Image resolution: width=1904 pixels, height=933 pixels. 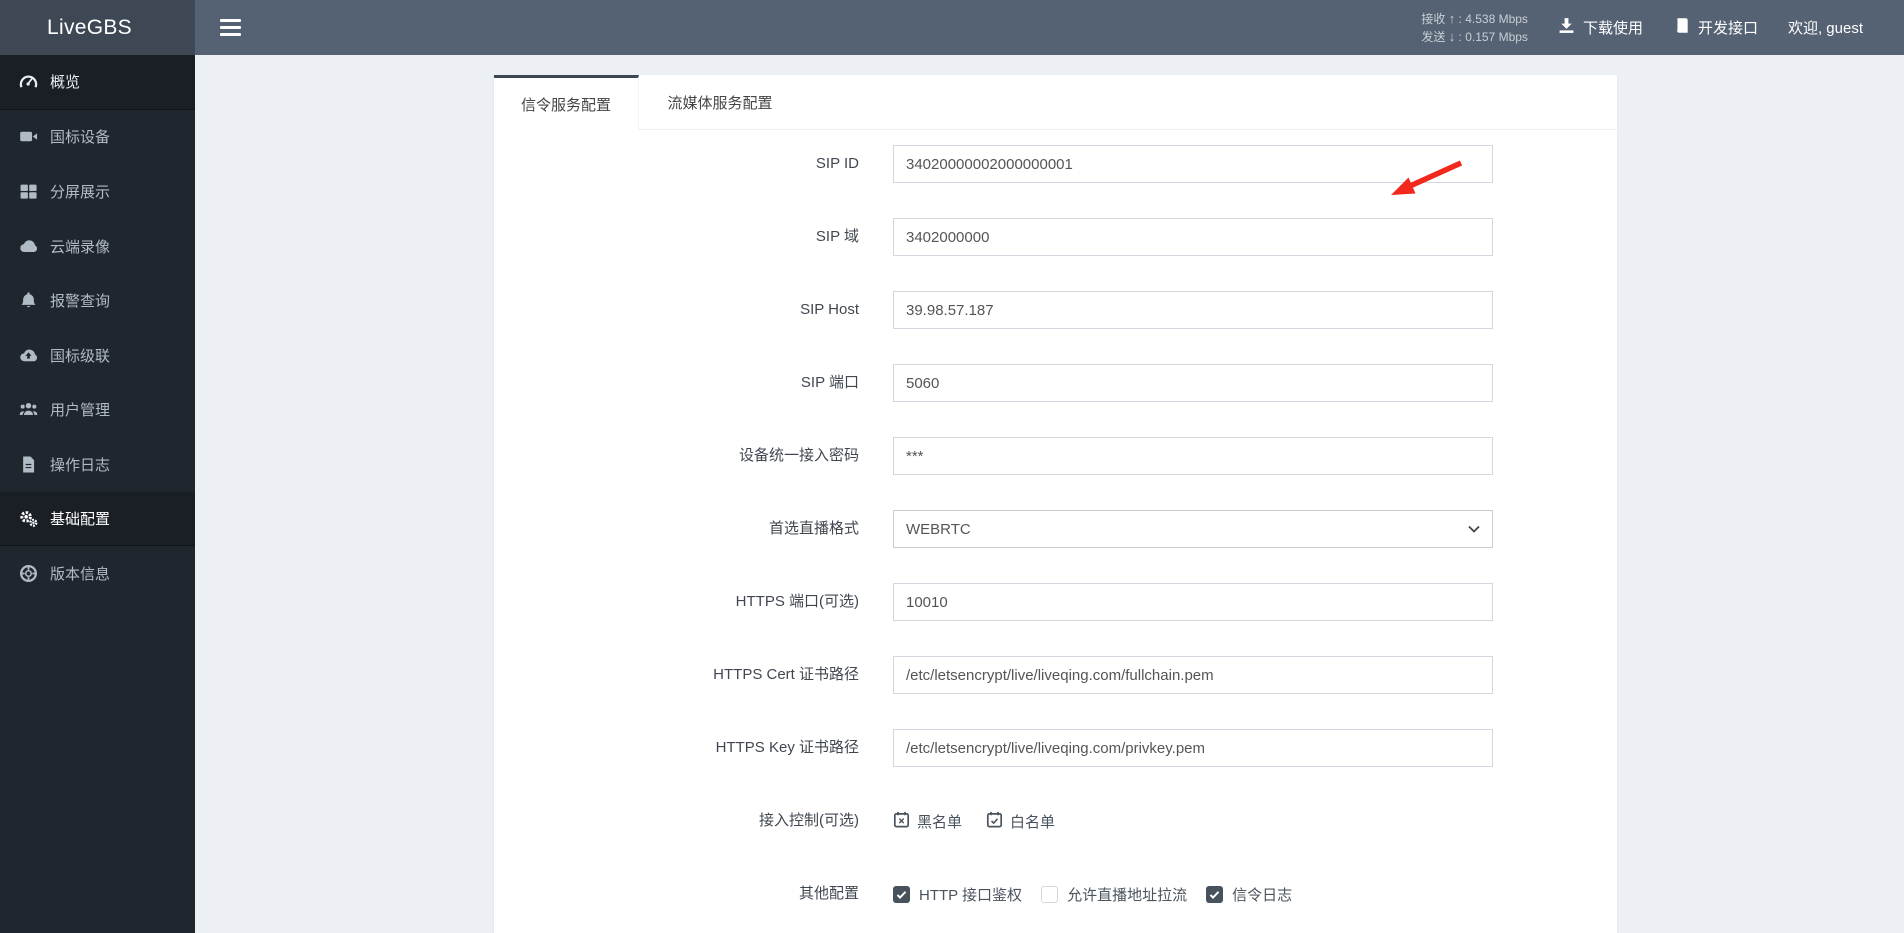 I want to click on download-link-label: 下载使用, so click(x=1612, y=28).